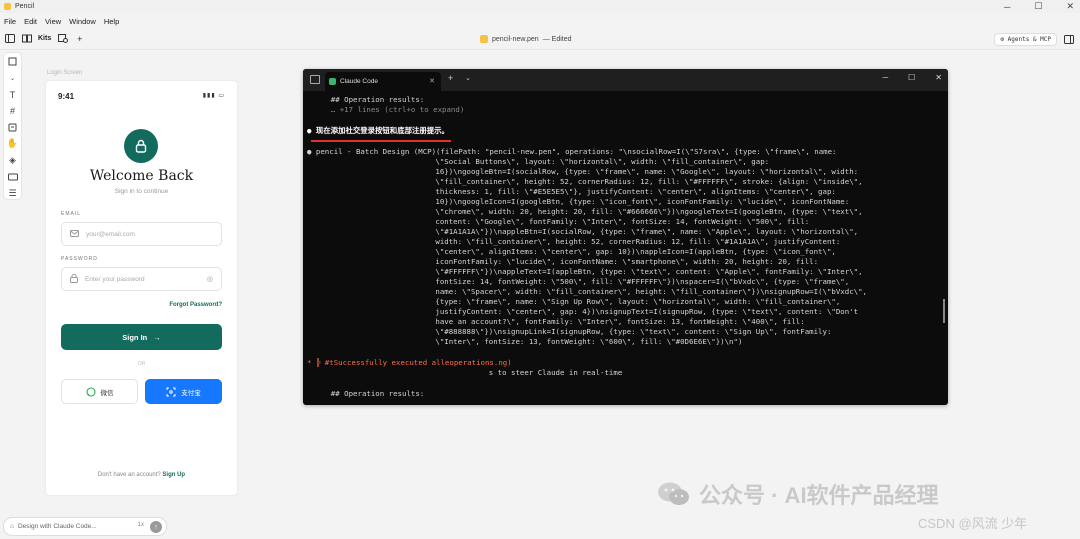 The width and height of the screenshot is (1080, 539). What do you see at coordinates (450, 78) in the screenshot?
I see `new-tab-icon: +` at bounding box center [450, 78].